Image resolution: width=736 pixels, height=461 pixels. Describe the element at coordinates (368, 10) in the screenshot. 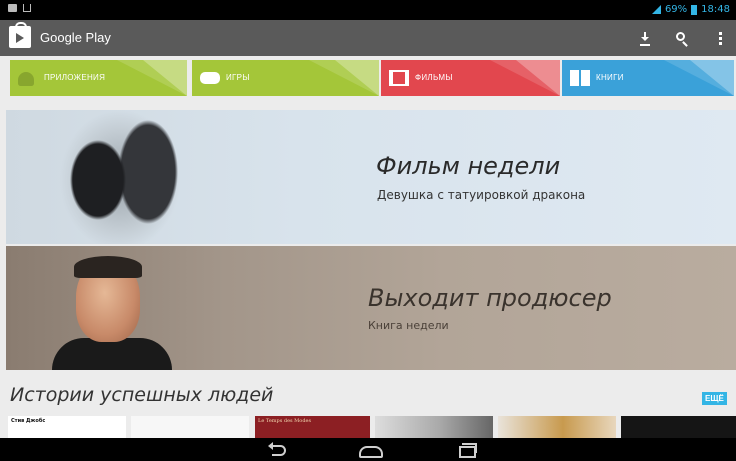

I see `status-bar: 69% 18:48` at that location.